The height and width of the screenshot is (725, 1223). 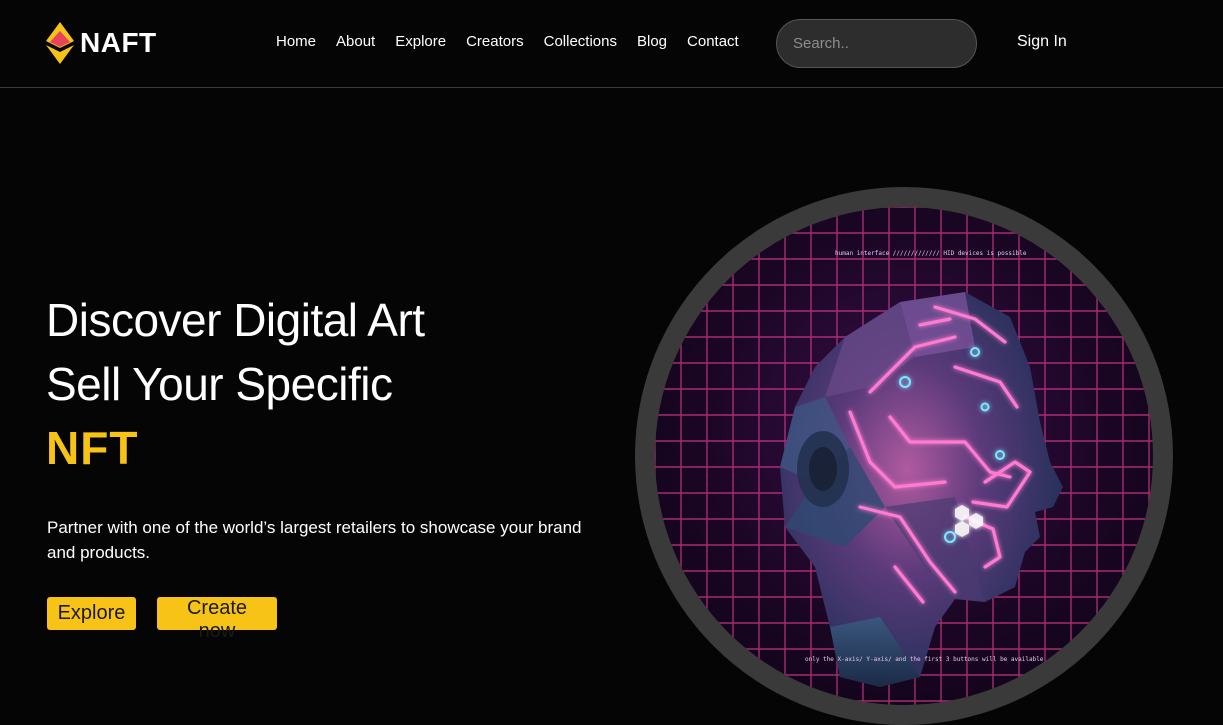 I want to click on hero-title-line-2: Sell Your Specific, so click(x=219, y=384).